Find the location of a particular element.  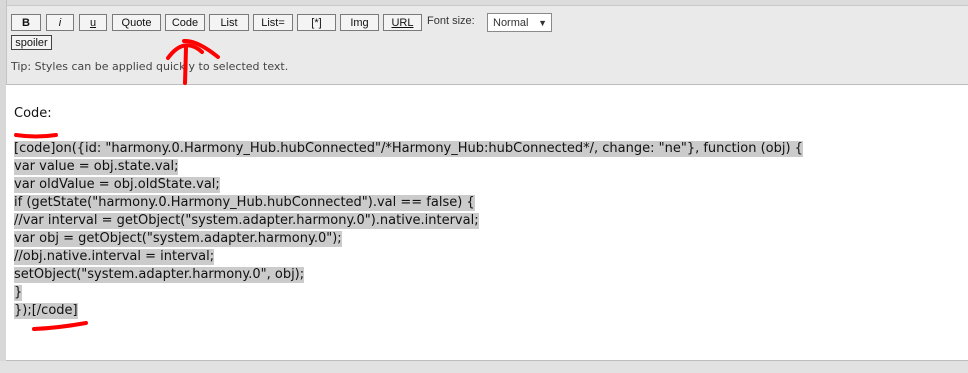

underline-mark-close-tag is located at coordinates (60, 326).